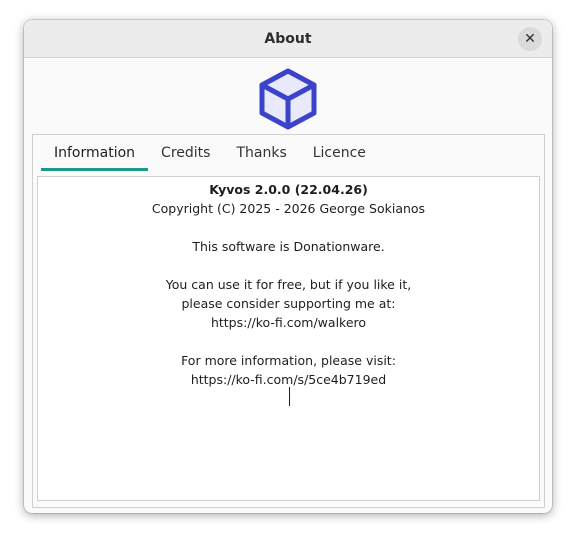 This screenshot has height=540, width=576. I want to click on support-text-2: please consider supporting me at:, so click(288, 303).